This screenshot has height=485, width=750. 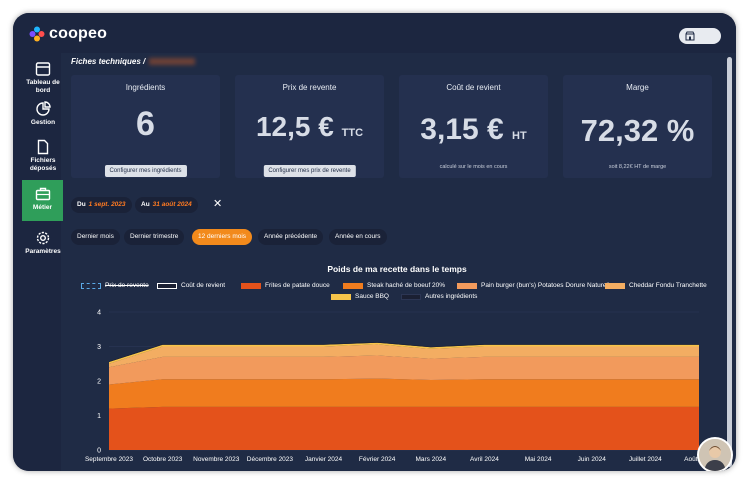 I want to click on x-tick-label: Octobre 2023, so click(x=163, y=459).